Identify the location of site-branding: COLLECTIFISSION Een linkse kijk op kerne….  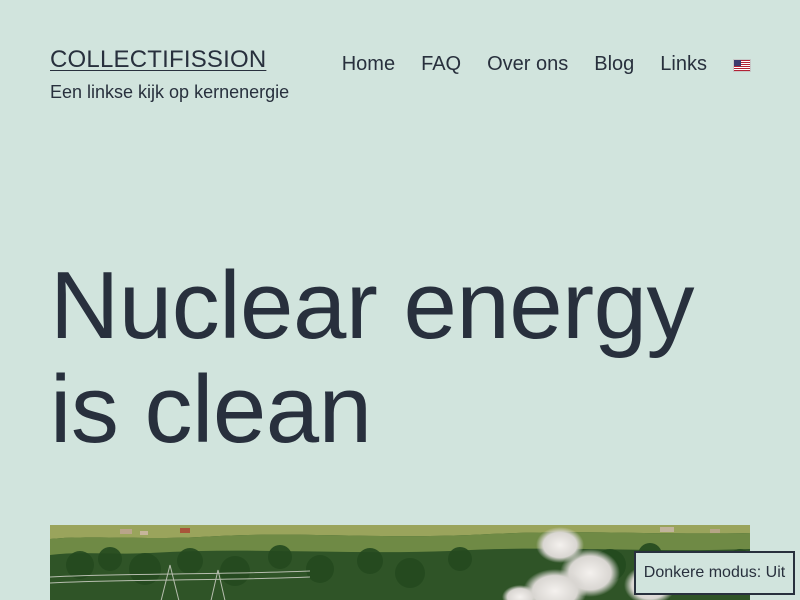
(169, 74).